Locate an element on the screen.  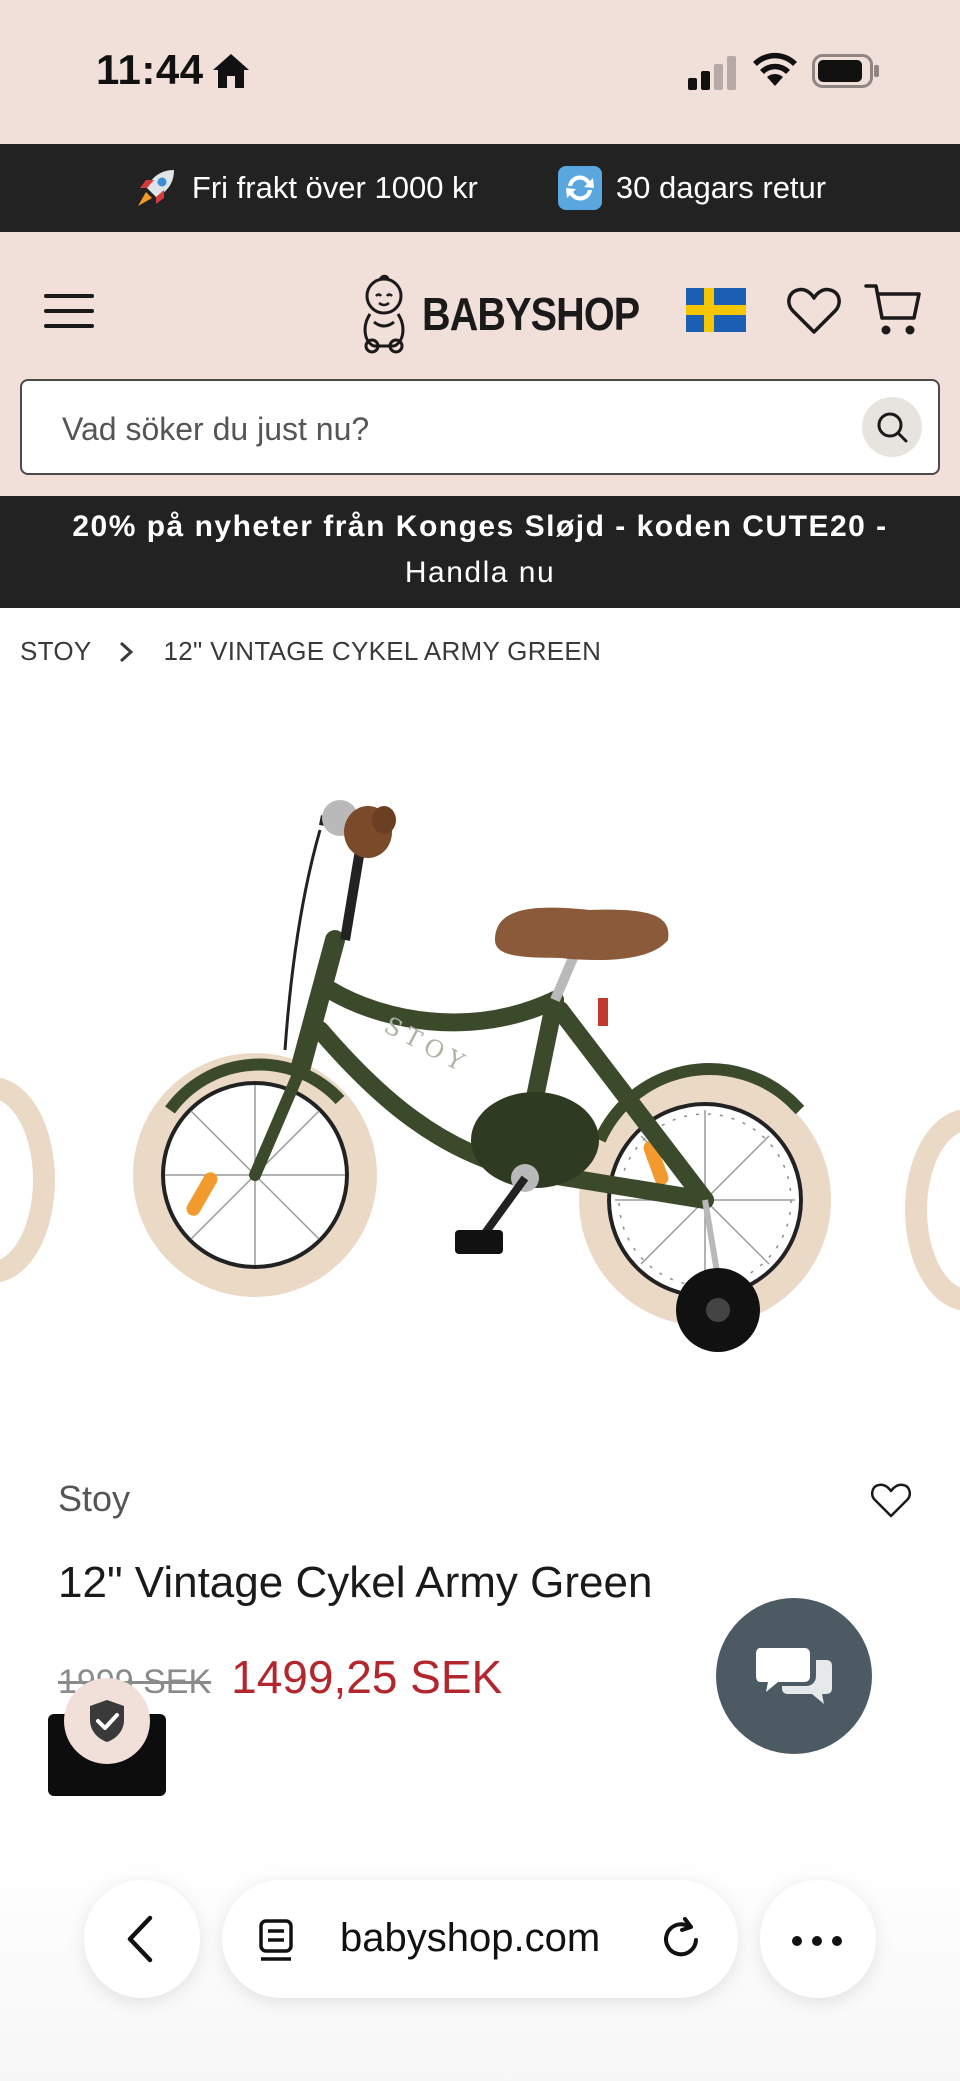
back-button is located at coordinates (142, 1939).